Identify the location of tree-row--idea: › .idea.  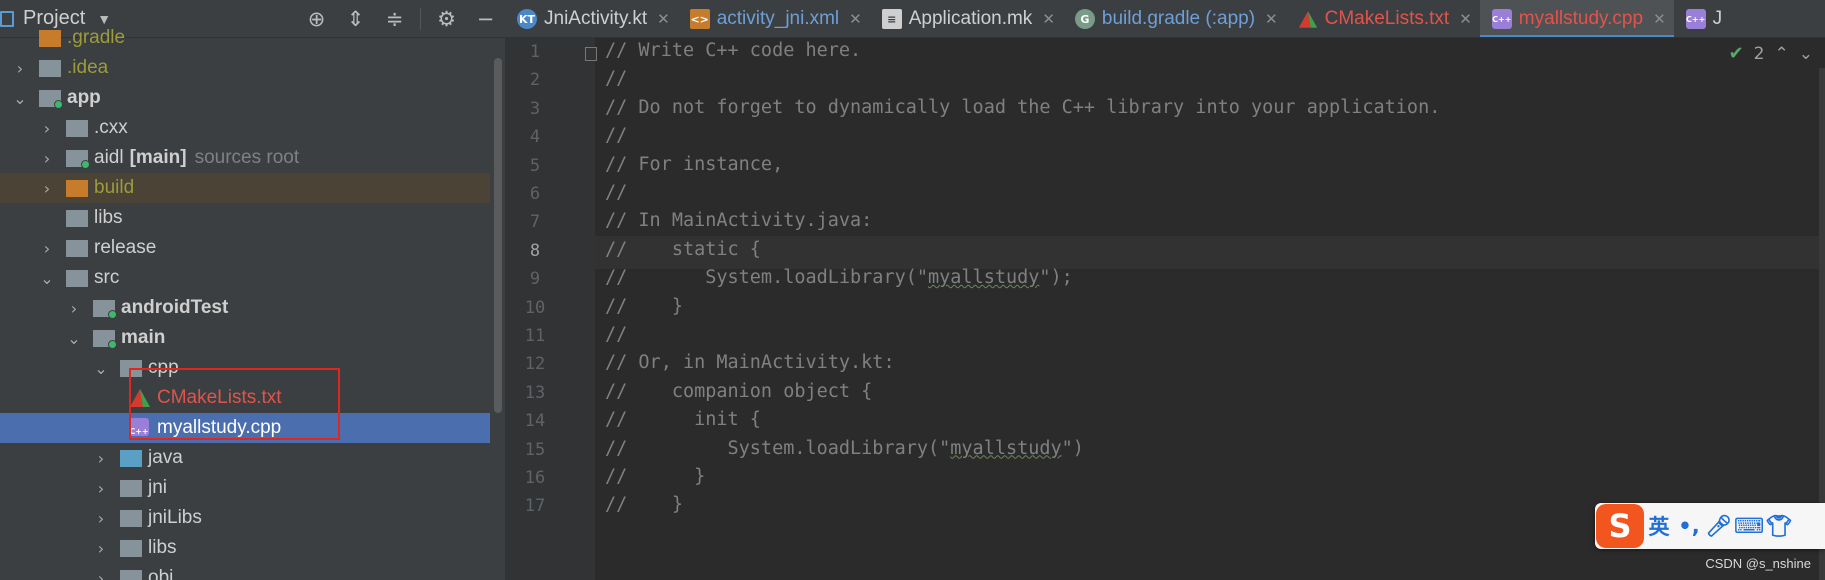
(245, 68).